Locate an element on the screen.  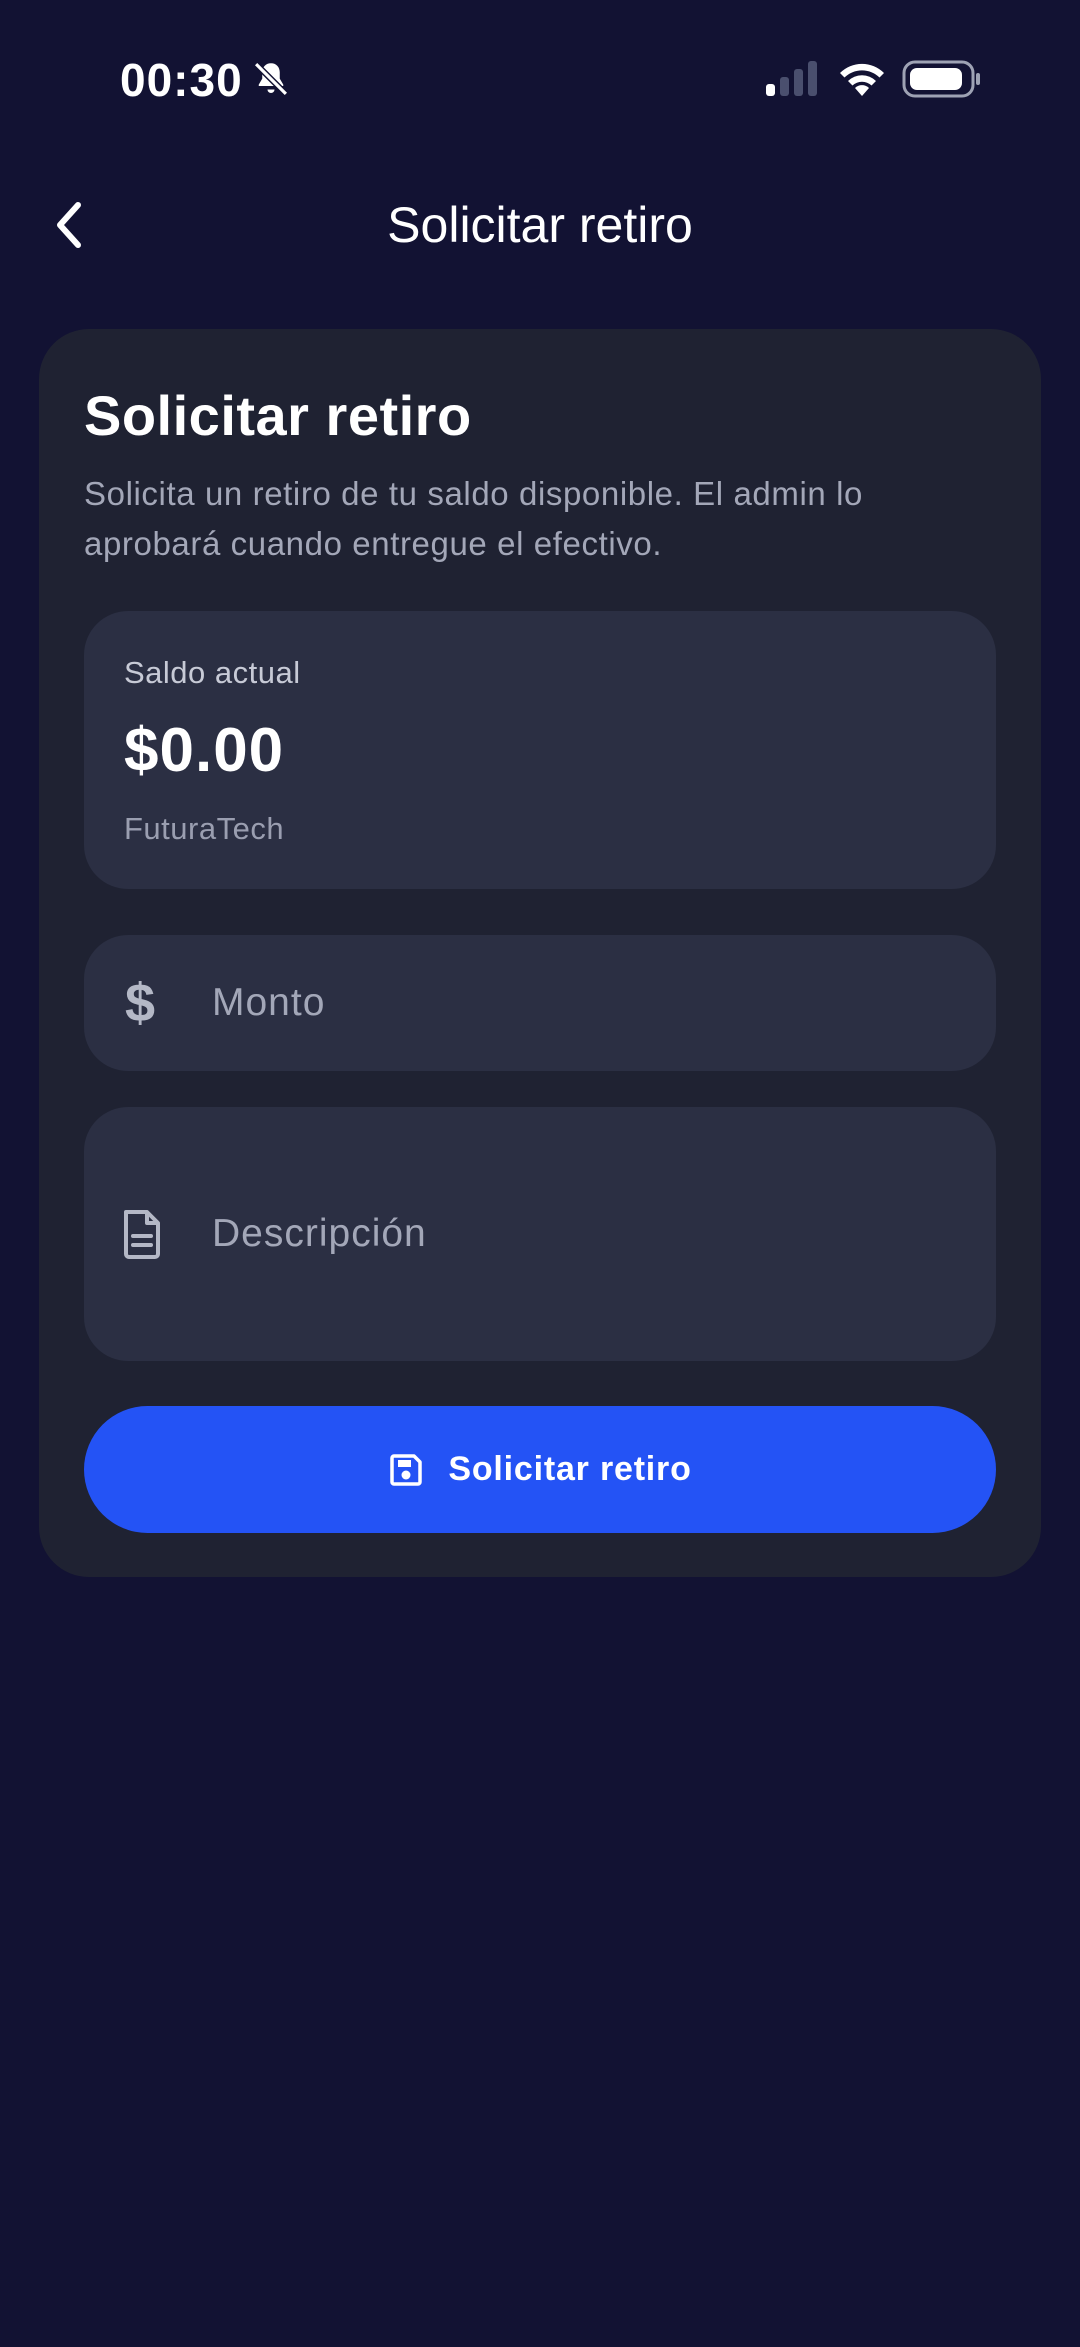
balance-panel: Saldo actual $0.00 FuturaTech is located at coordinates (540, 750).